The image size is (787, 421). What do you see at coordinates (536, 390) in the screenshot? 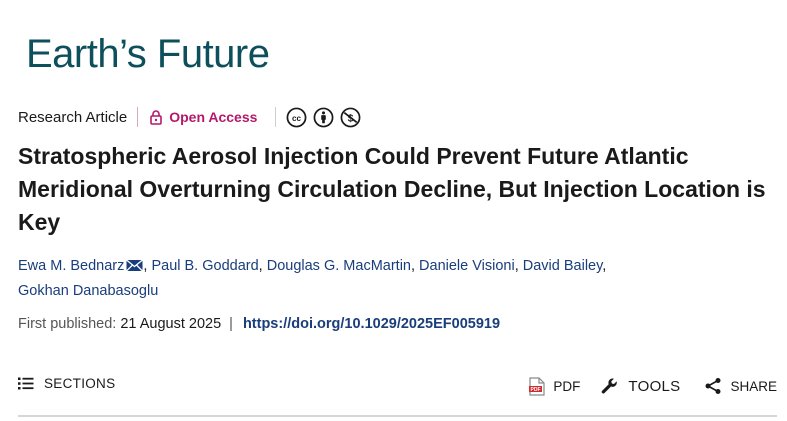
I see `svg-text: PDF` at bounding box center [536, 390].